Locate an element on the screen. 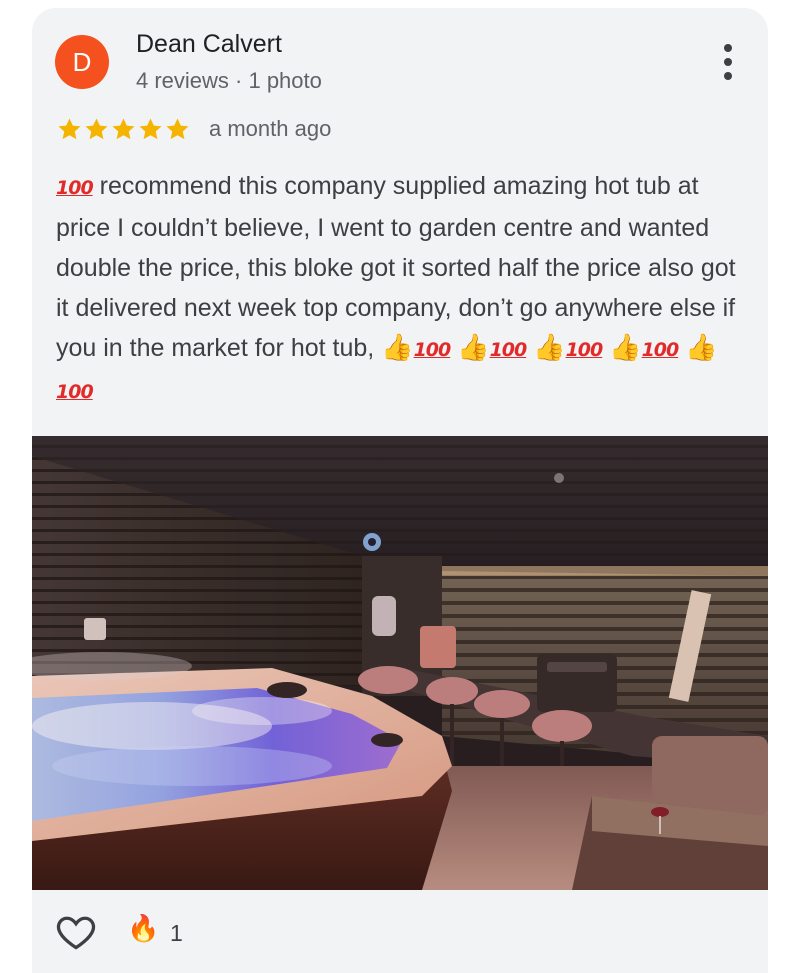 This screenshot has width=800, height=973. fire-reaction-icon: 🔥 is located at coordinates (143, 929).